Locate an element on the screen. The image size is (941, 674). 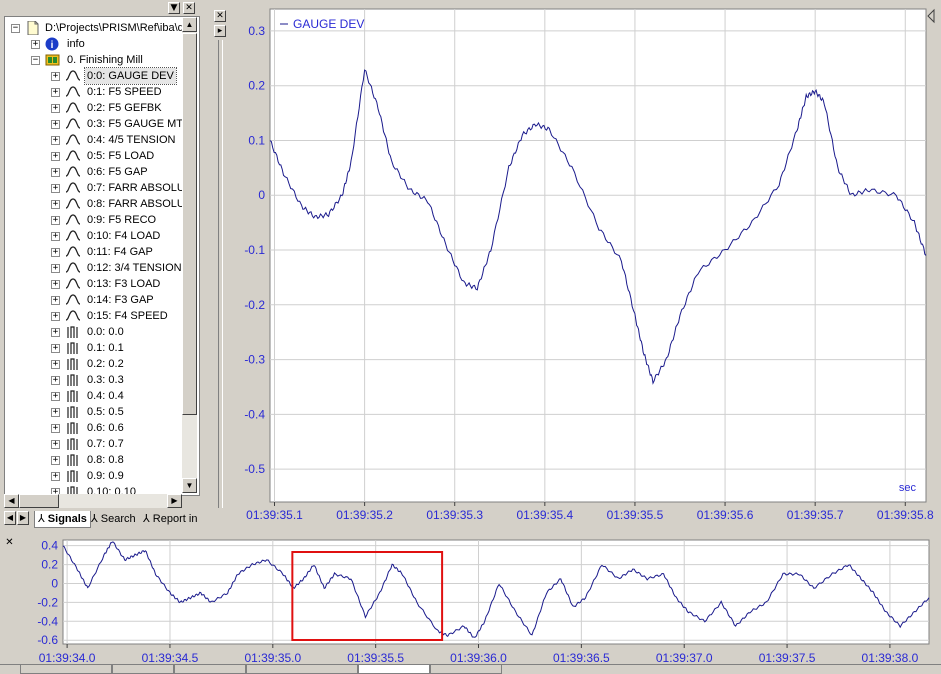
scroll-right-icon: ▶ is located at coordinates (174, 501).